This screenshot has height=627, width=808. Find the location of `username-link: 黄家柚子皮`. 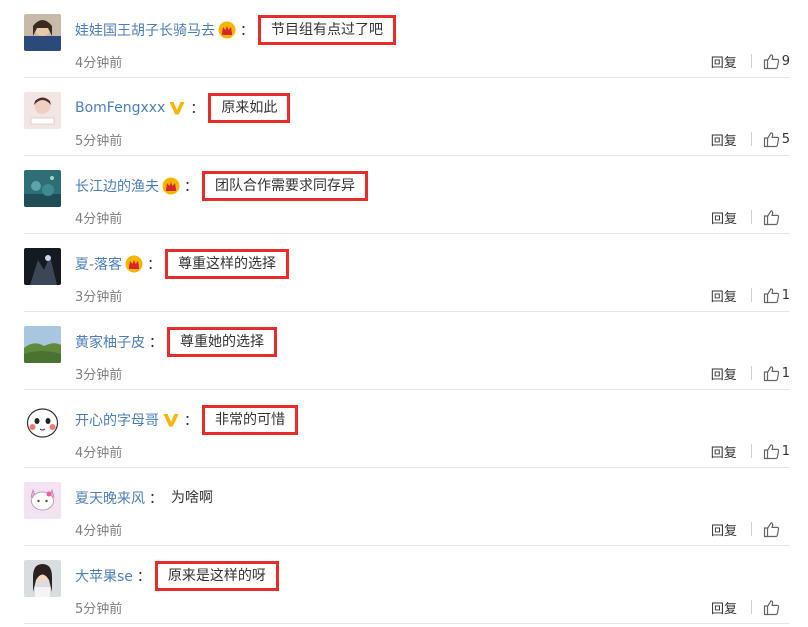

username-link: 黄家柚子皮 is located at coordinates (110, 342).